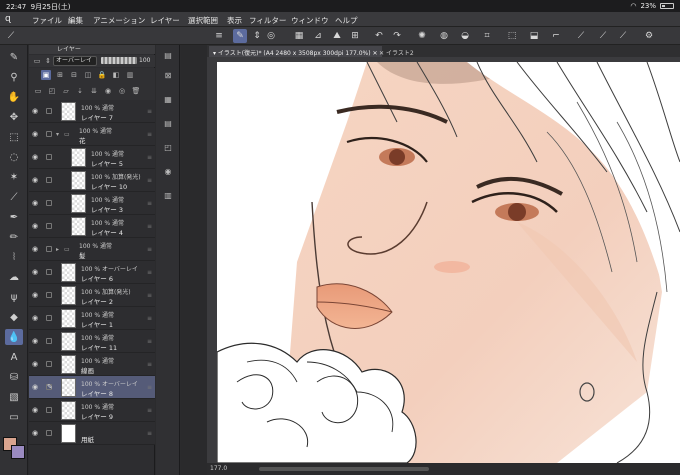 Image resolution: width=680 pixels, height=475 pixels. What do you see at coordinates (581, 36) in the screenshot?
I see `line-tool-icon: ⟋` at bounding box center [581, 36].